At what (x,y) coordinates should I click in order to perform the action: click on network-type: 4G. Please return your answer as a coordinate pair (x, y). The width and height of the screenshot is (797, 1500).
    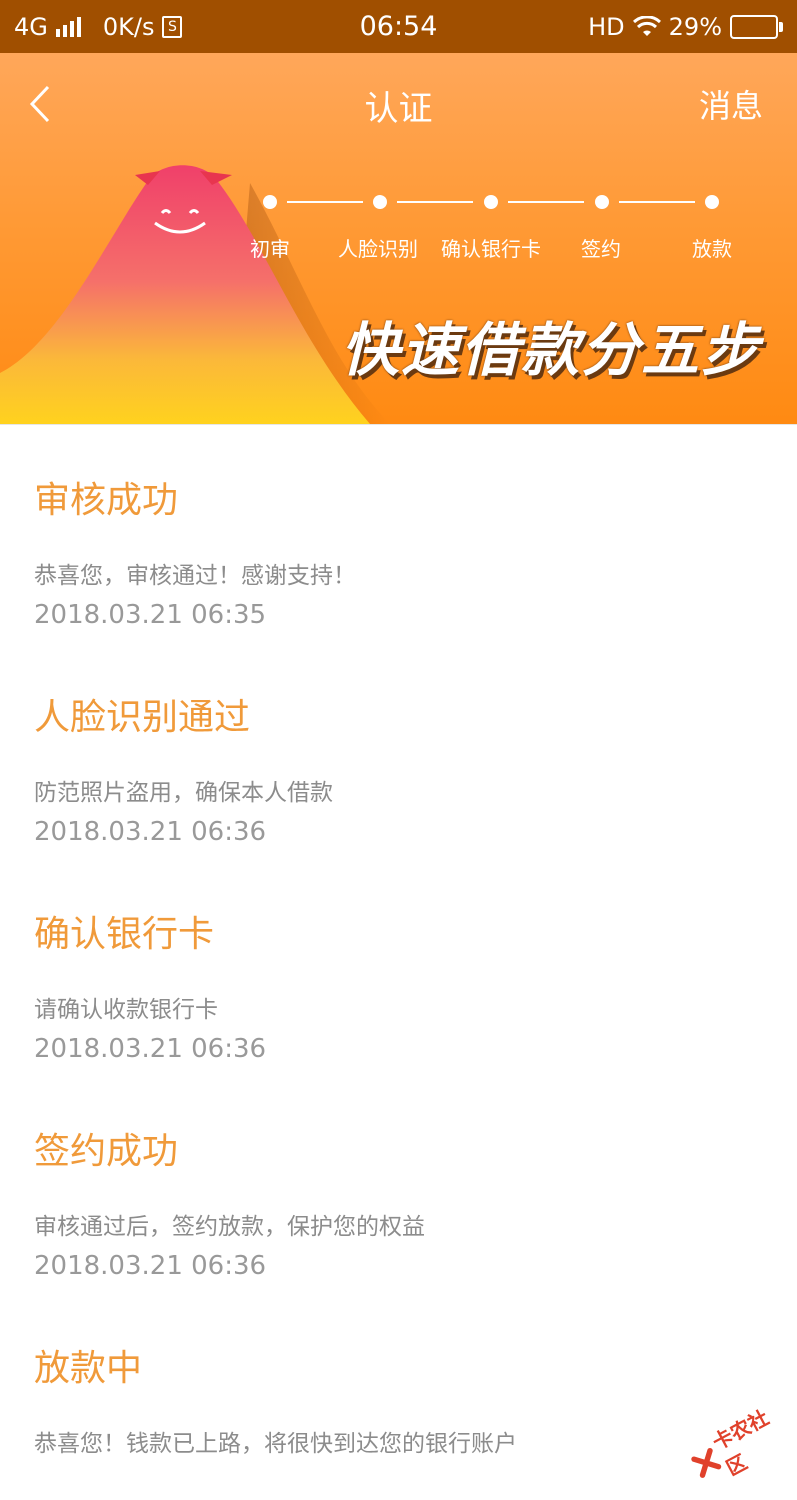
    Looking at the image, I should click on (31, 26).